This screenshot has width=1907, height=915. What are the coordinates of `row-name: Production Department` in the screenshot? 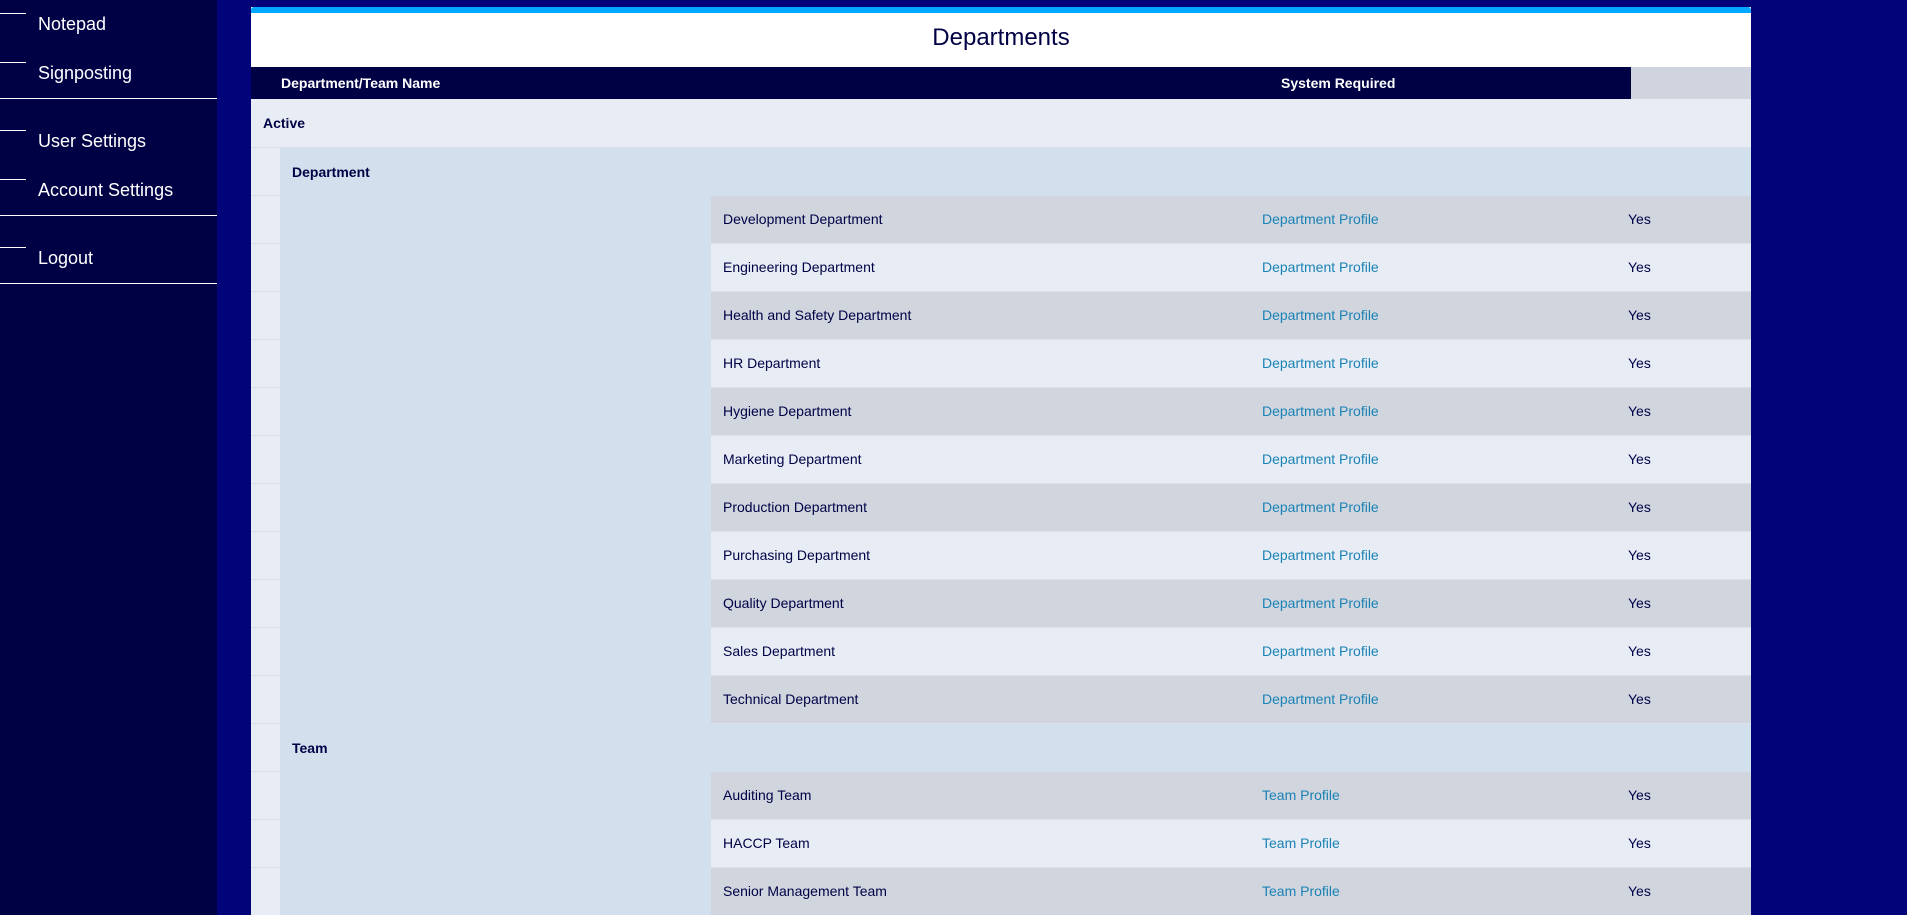 It's located at (795, 507).